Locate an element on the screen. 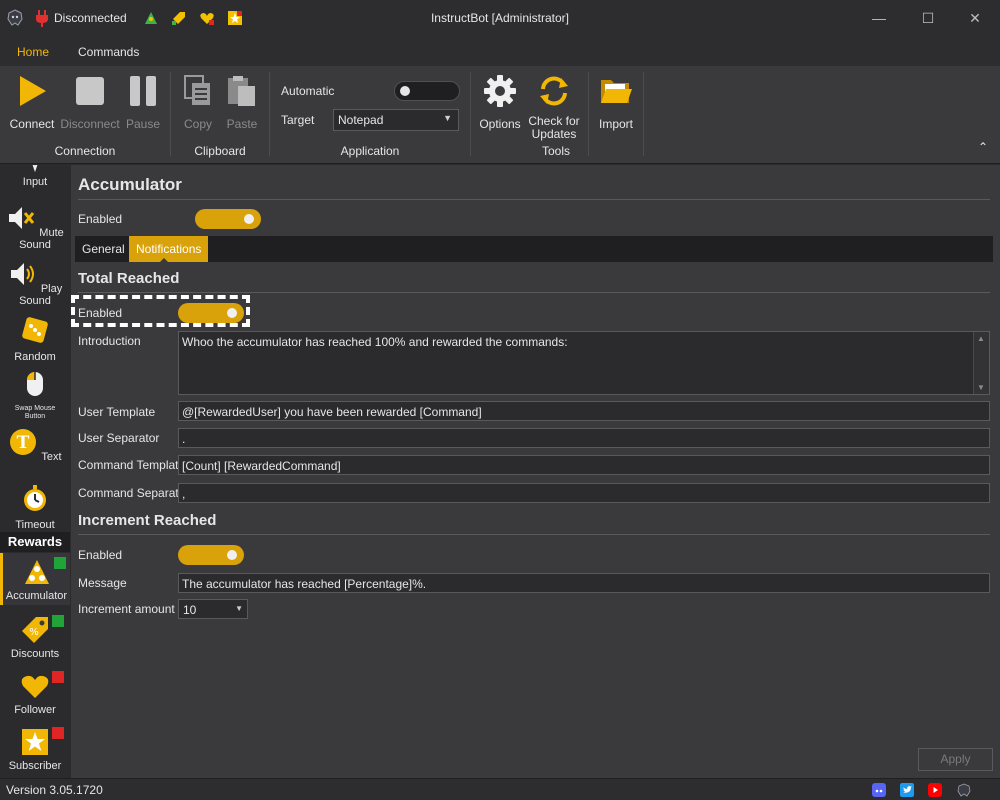  close-button: ✕ is located at coordinates (975, 18).